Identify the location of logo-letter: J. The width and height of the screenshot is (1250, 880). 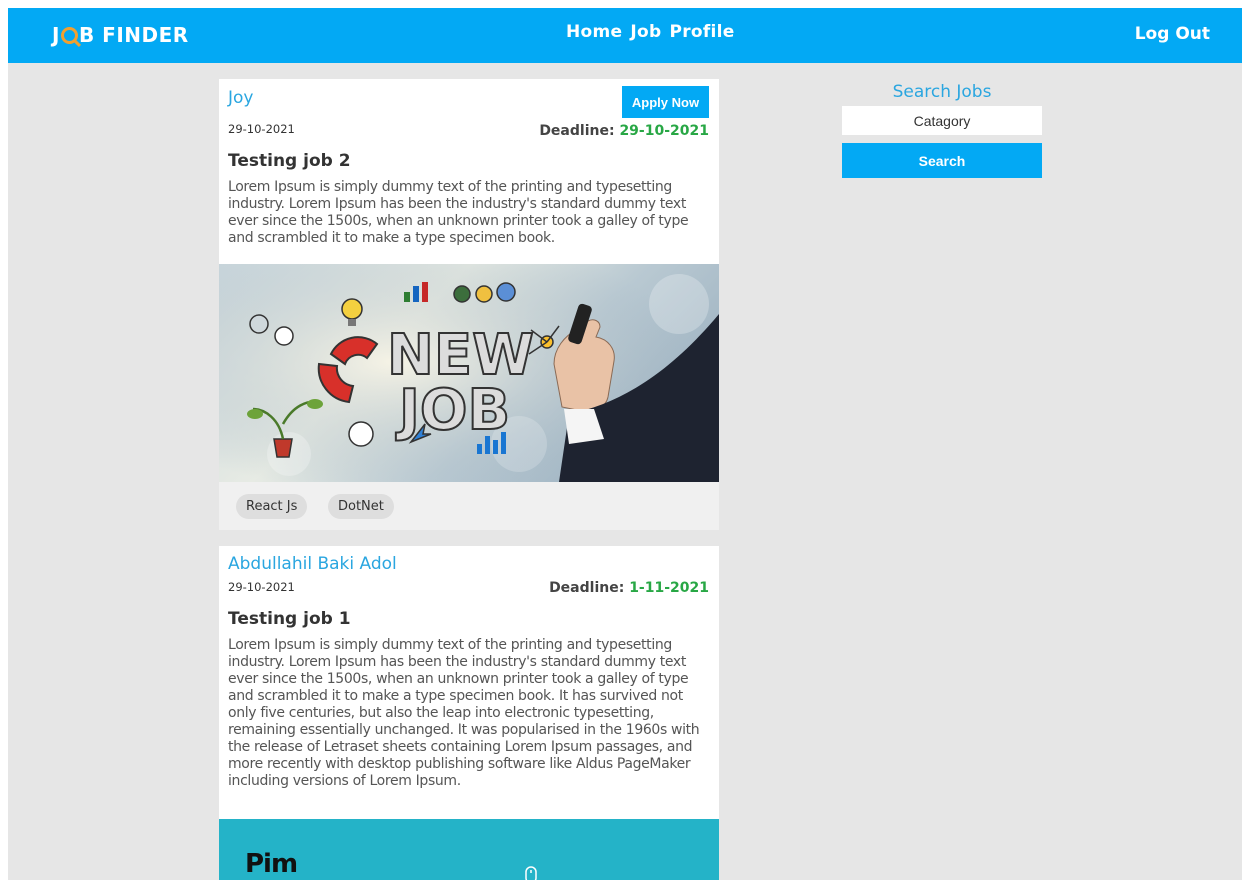
(56, 35).